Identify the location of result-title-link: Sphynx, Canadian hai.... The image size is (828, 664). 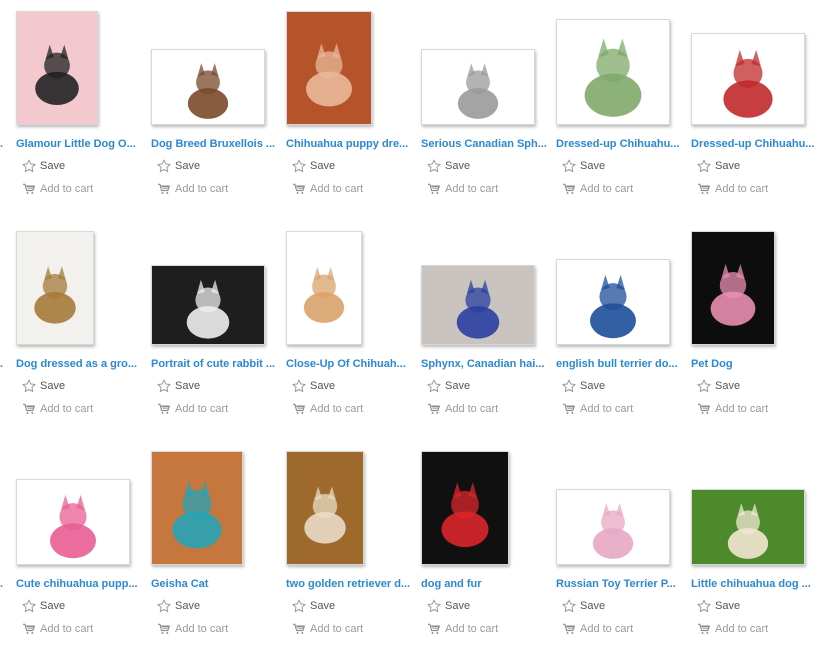
(485, 364).